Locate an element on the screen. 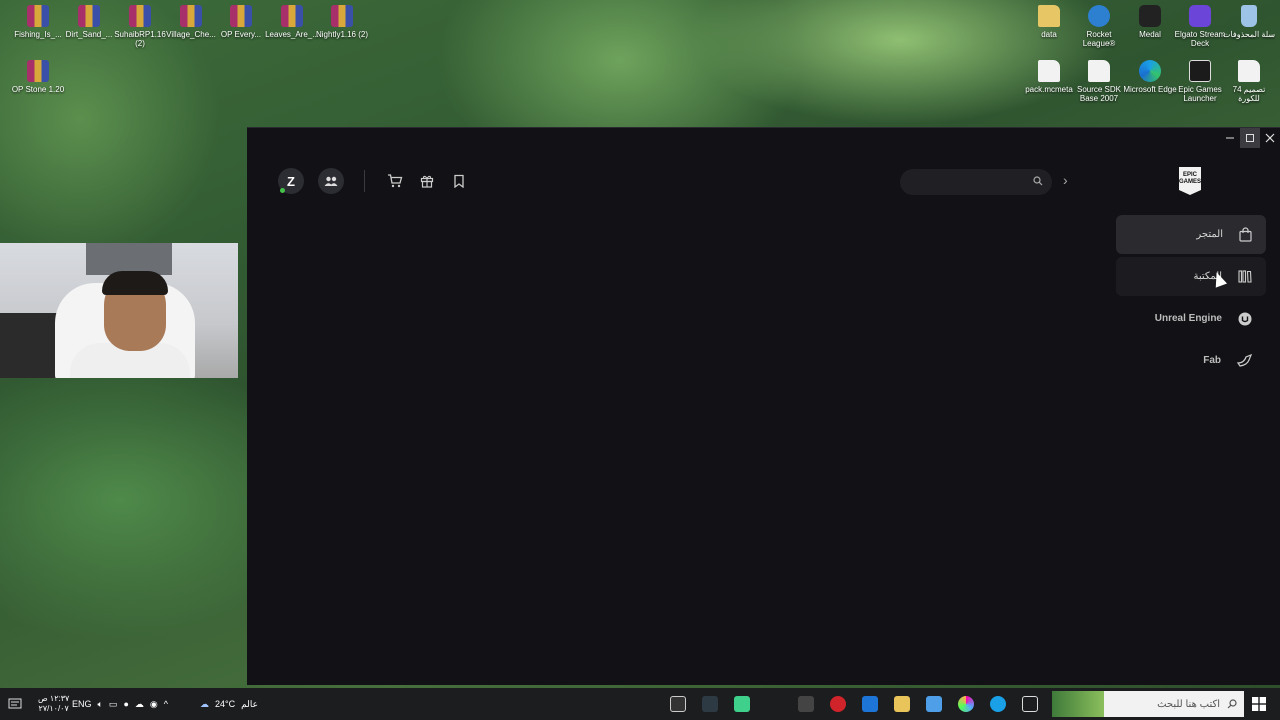 The height and width of the screenshot is (720, 1280). desktop-icon-label: SuhaibRP1.16 (2) is located at coordinates (140, 39).